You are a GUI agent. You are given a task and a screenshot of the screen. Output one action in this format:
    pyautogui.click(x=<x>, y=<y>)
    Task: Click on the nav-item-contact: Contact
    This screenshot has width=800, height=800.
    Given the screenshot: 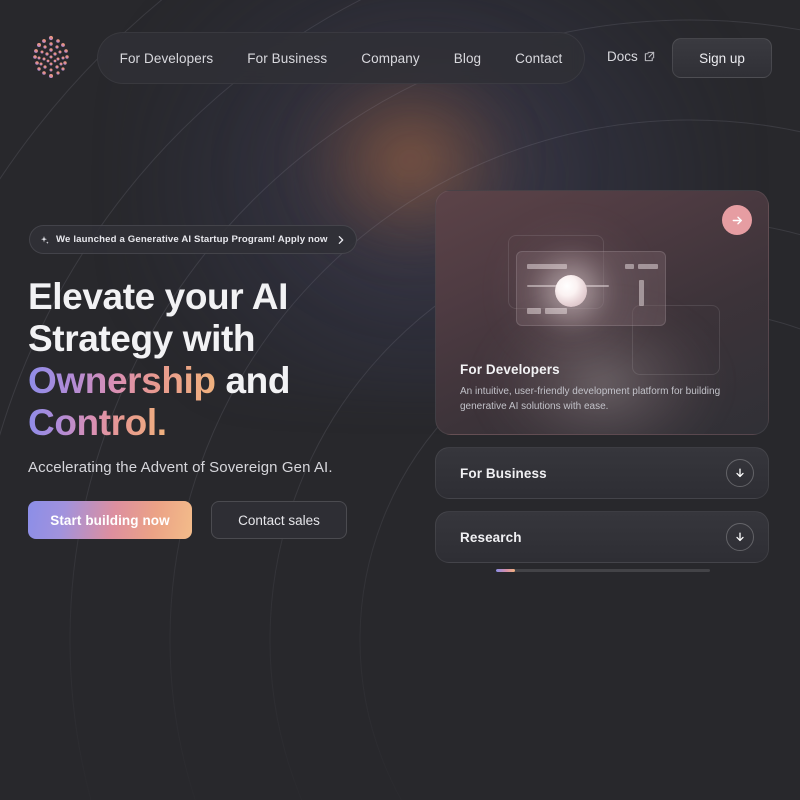 What is the action you would take?
    pyautogui.click(x=538, y=58)
    